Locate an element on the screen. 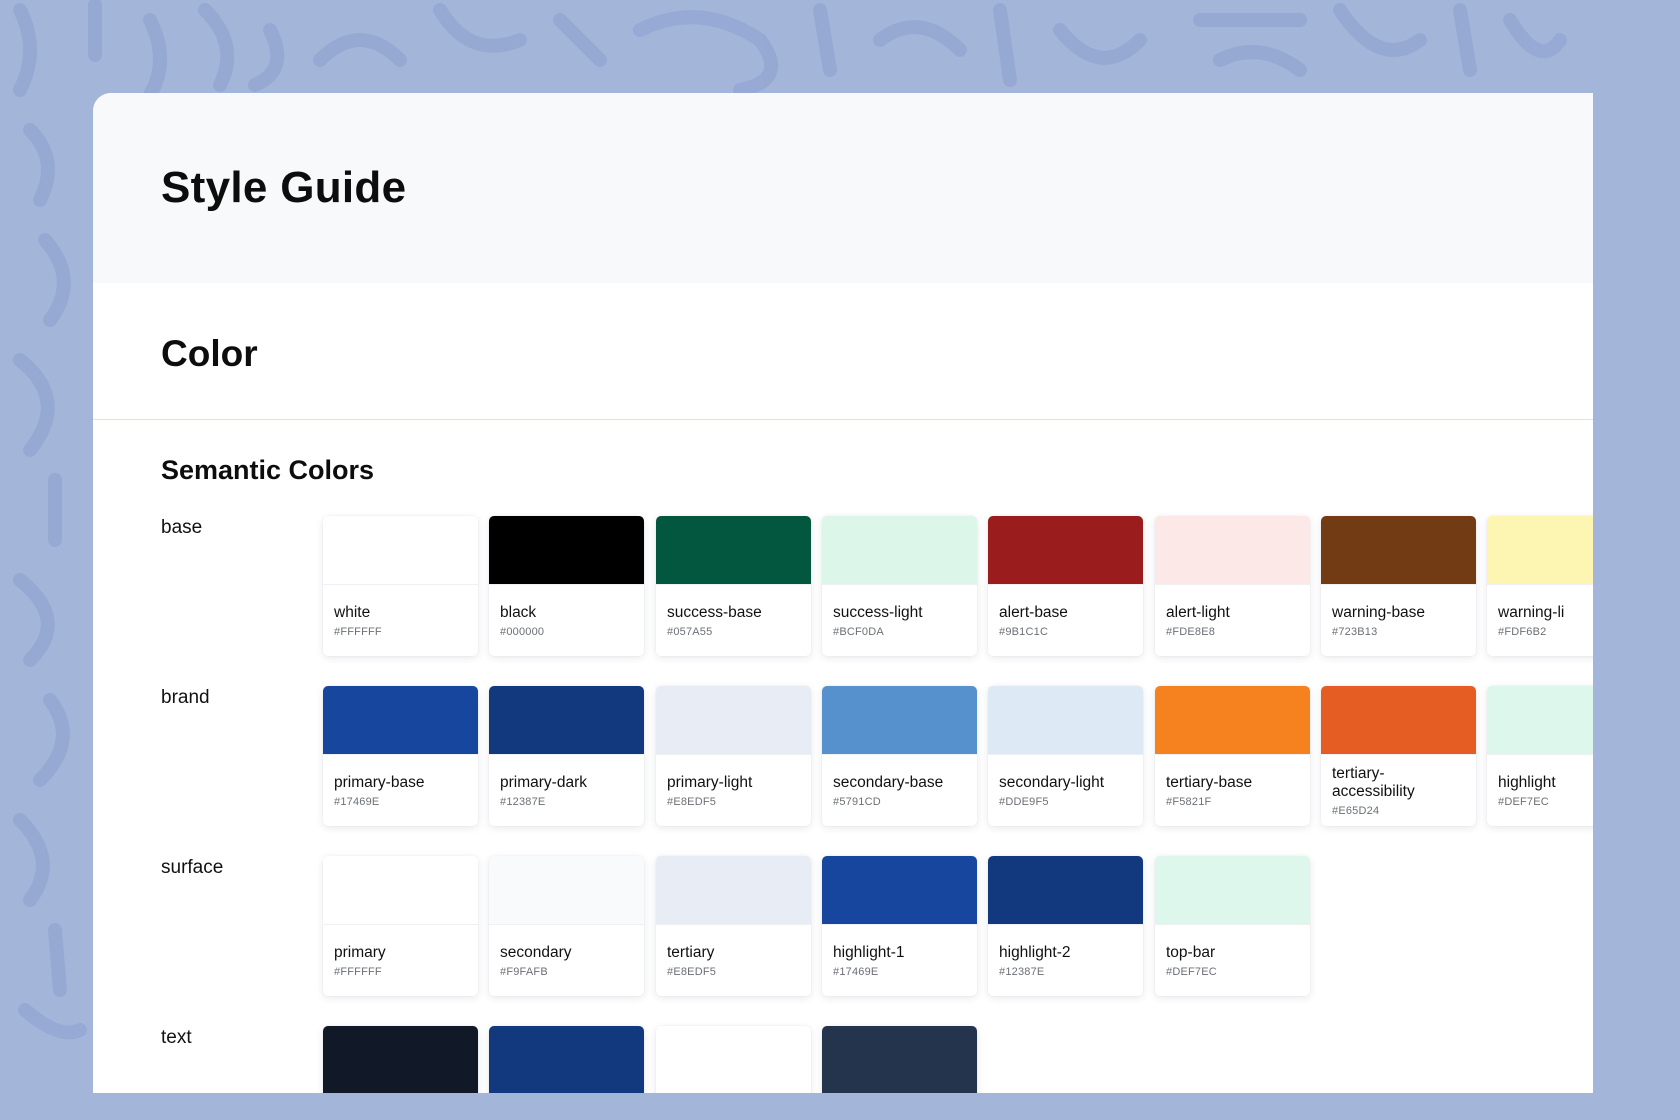 This screenshot has height=1120, width=1680. swatch-hex: #F5821F is located at coordinates (1189, 802).